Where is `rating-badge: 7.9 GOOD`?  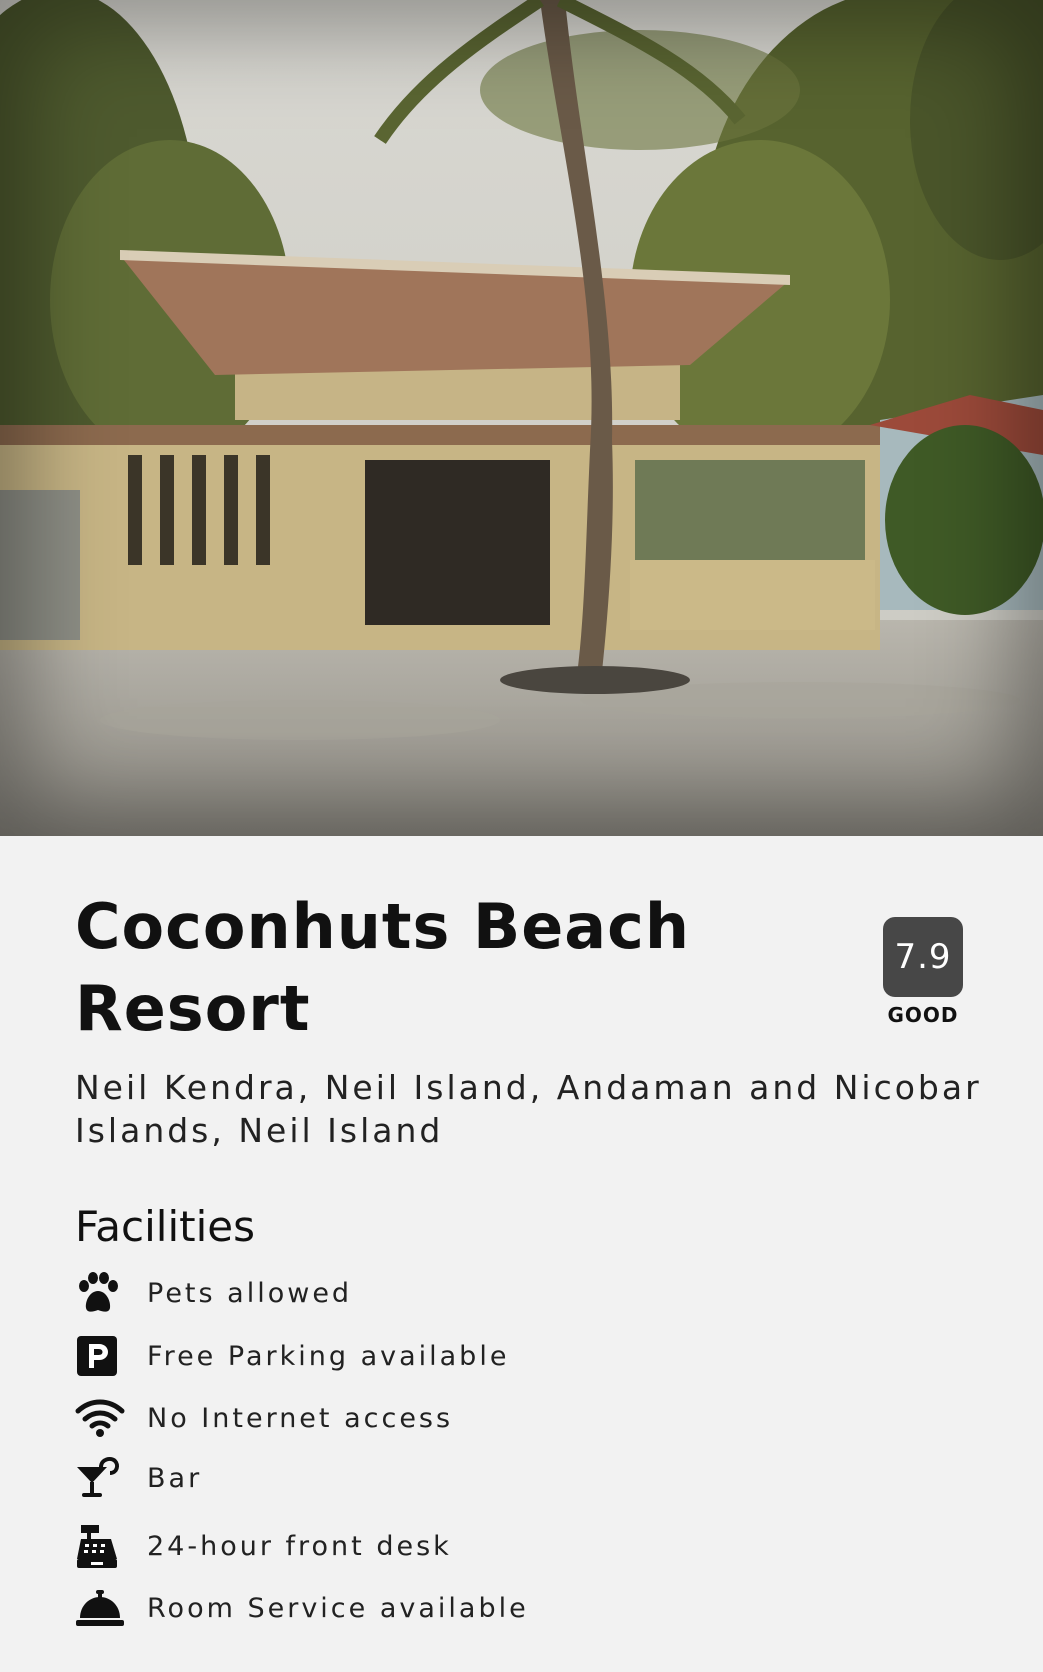 rating-badge: 7.9 GOOD is located at coordinates (923, 972).